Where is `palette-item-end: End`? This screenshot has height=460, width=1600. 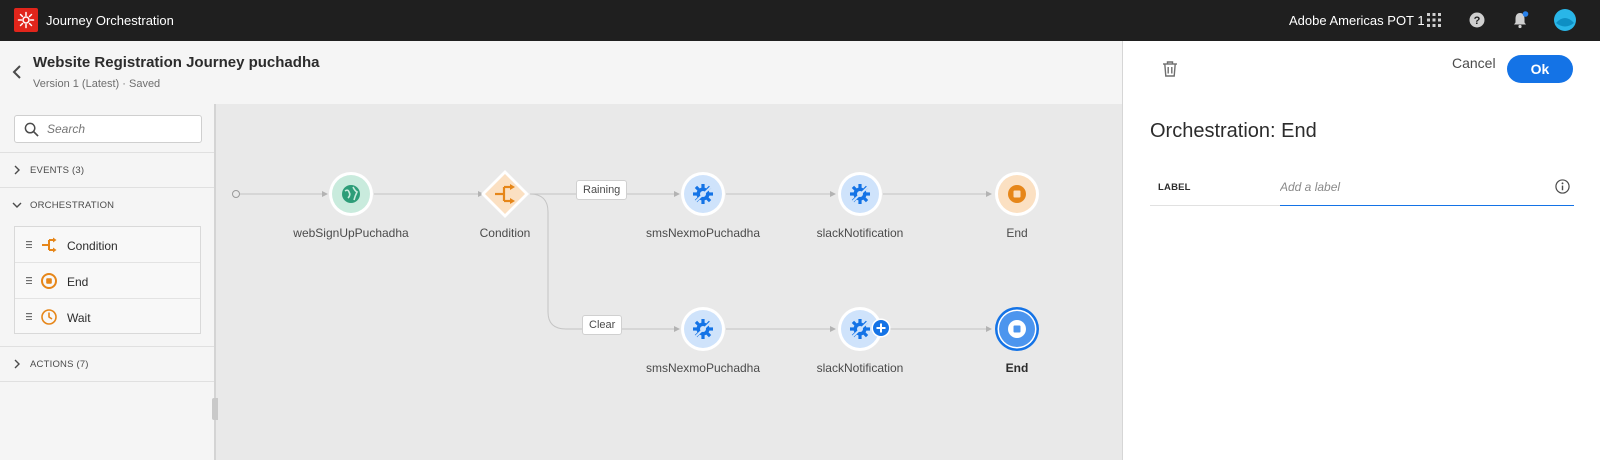 palette-item-end: End is located at coordinates (107, 281).